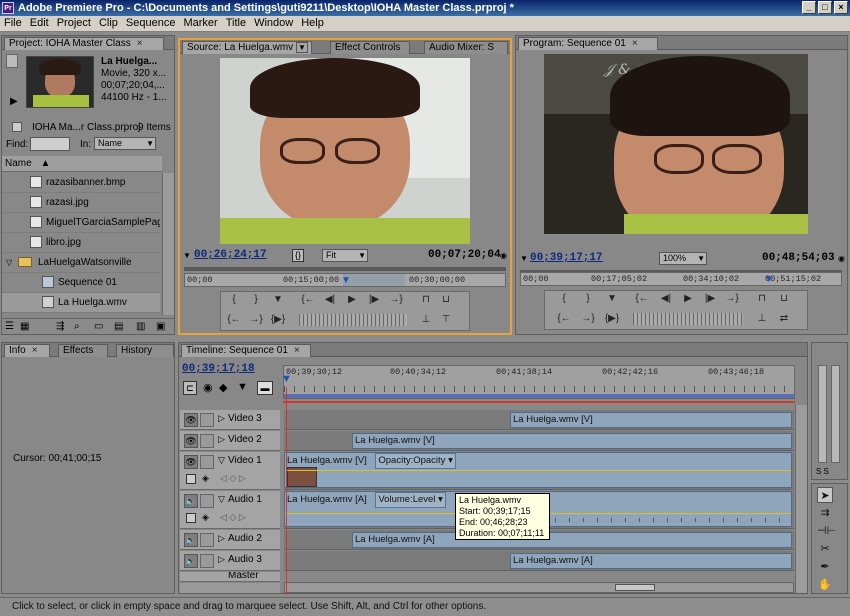 The height and width of the screenshot is (616, 850). Describe the element at coordinates (256, 320) in the screenshot. I see `go-to-next-marker-icon: →}` at that location.